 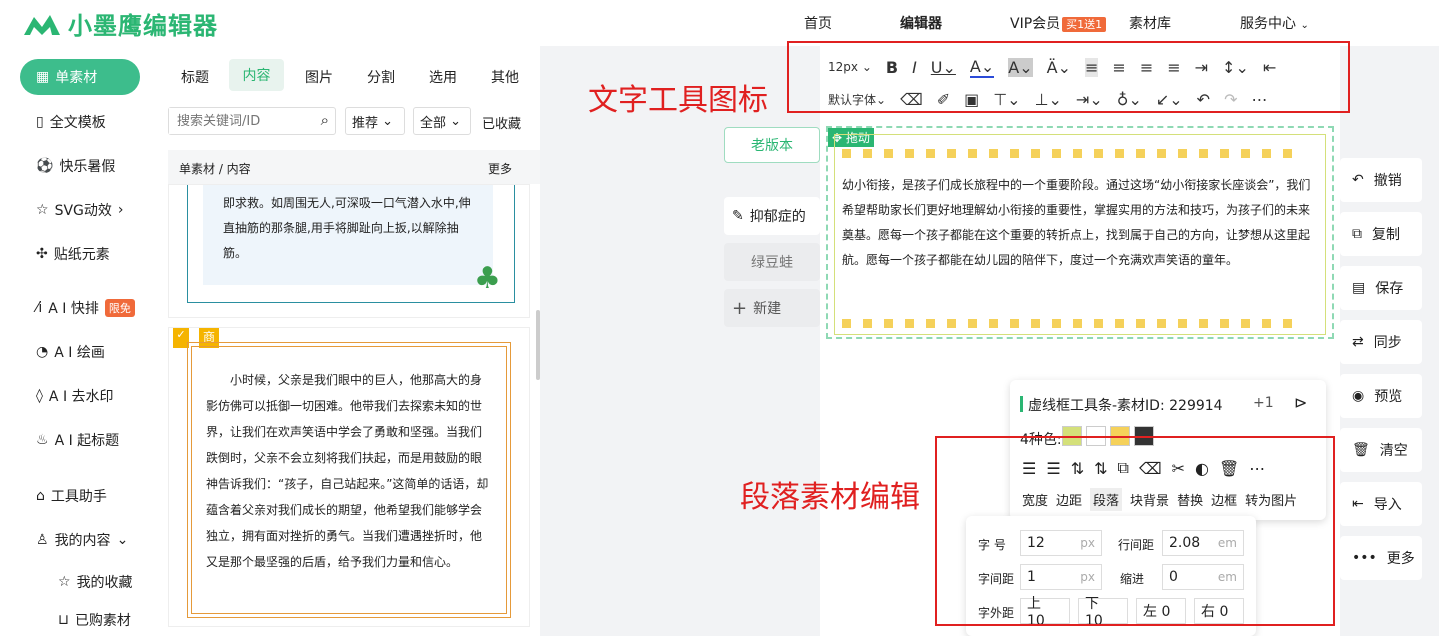 I want to click on doc-item-1: ✎ 抑郁症的, so click(x=772, y=216).